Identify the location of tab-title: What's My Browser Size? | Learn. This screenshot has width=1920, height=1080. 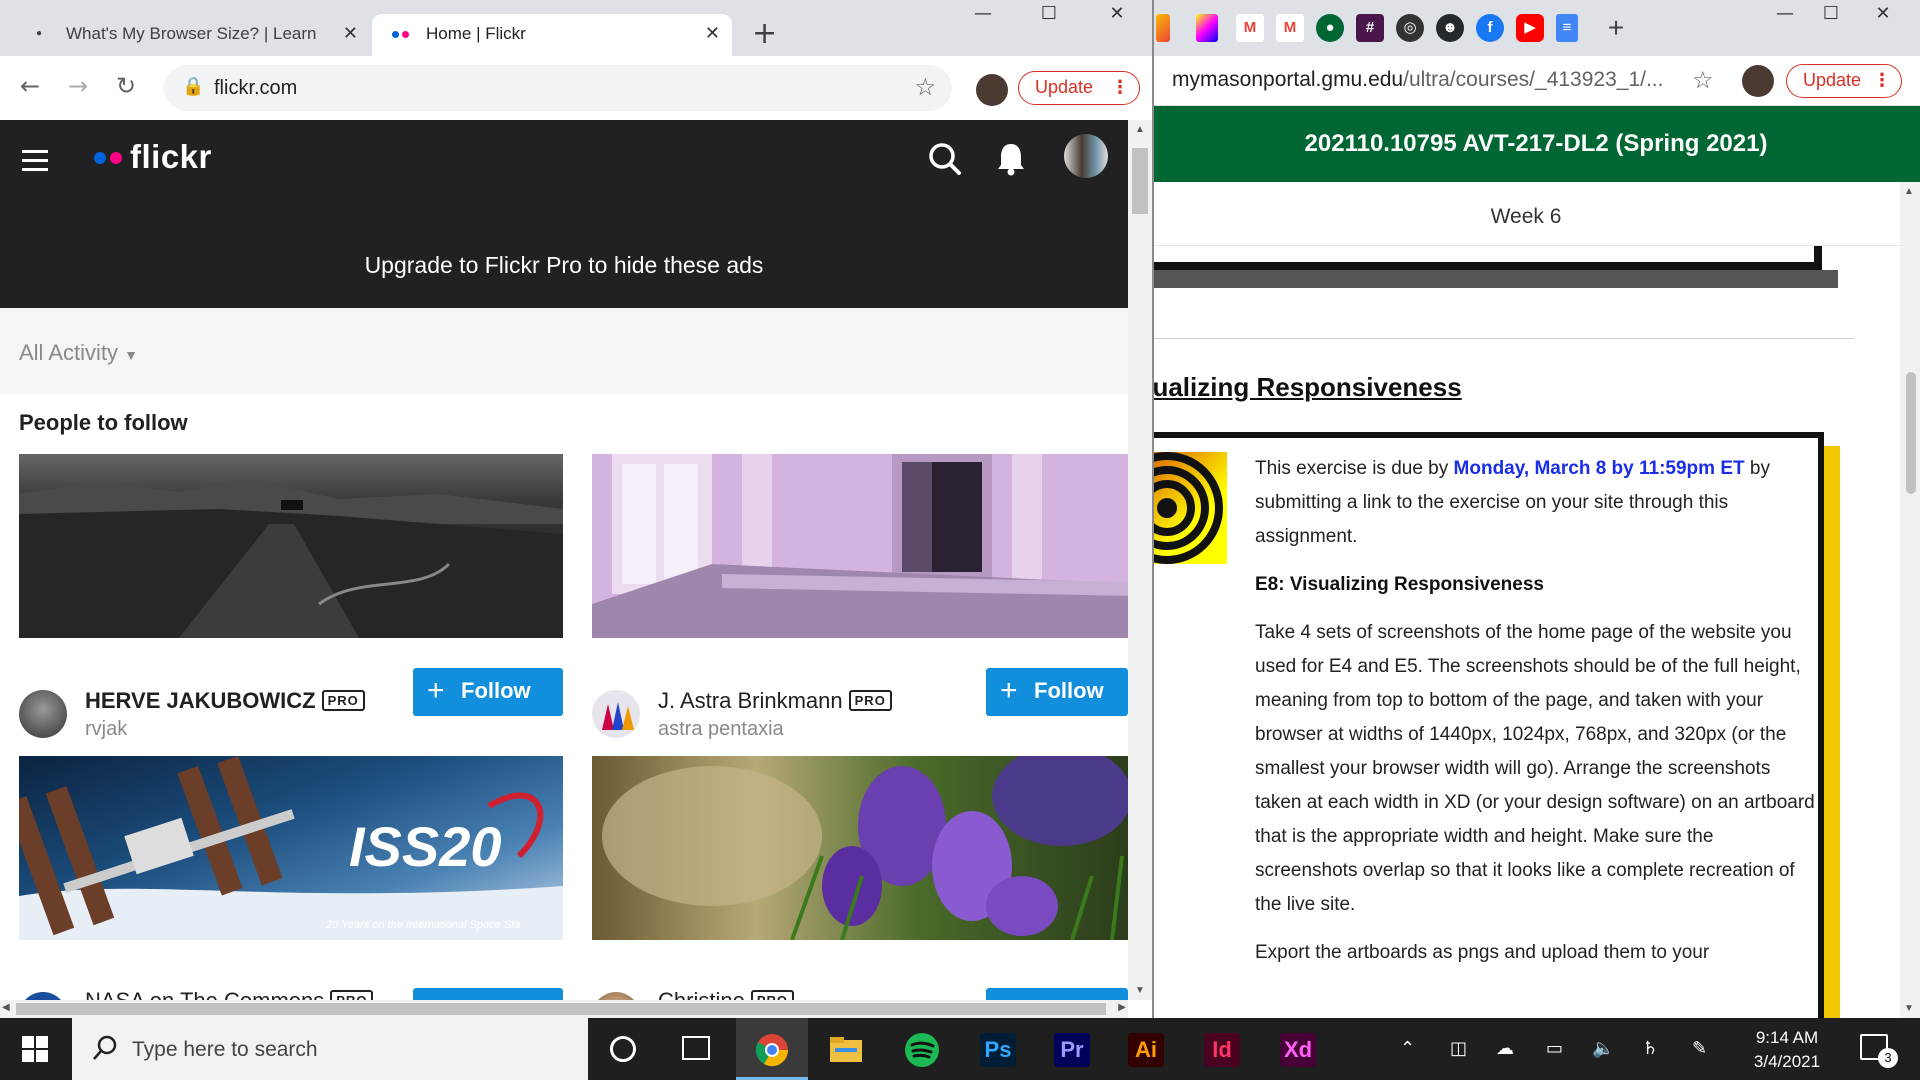
(191, 33).